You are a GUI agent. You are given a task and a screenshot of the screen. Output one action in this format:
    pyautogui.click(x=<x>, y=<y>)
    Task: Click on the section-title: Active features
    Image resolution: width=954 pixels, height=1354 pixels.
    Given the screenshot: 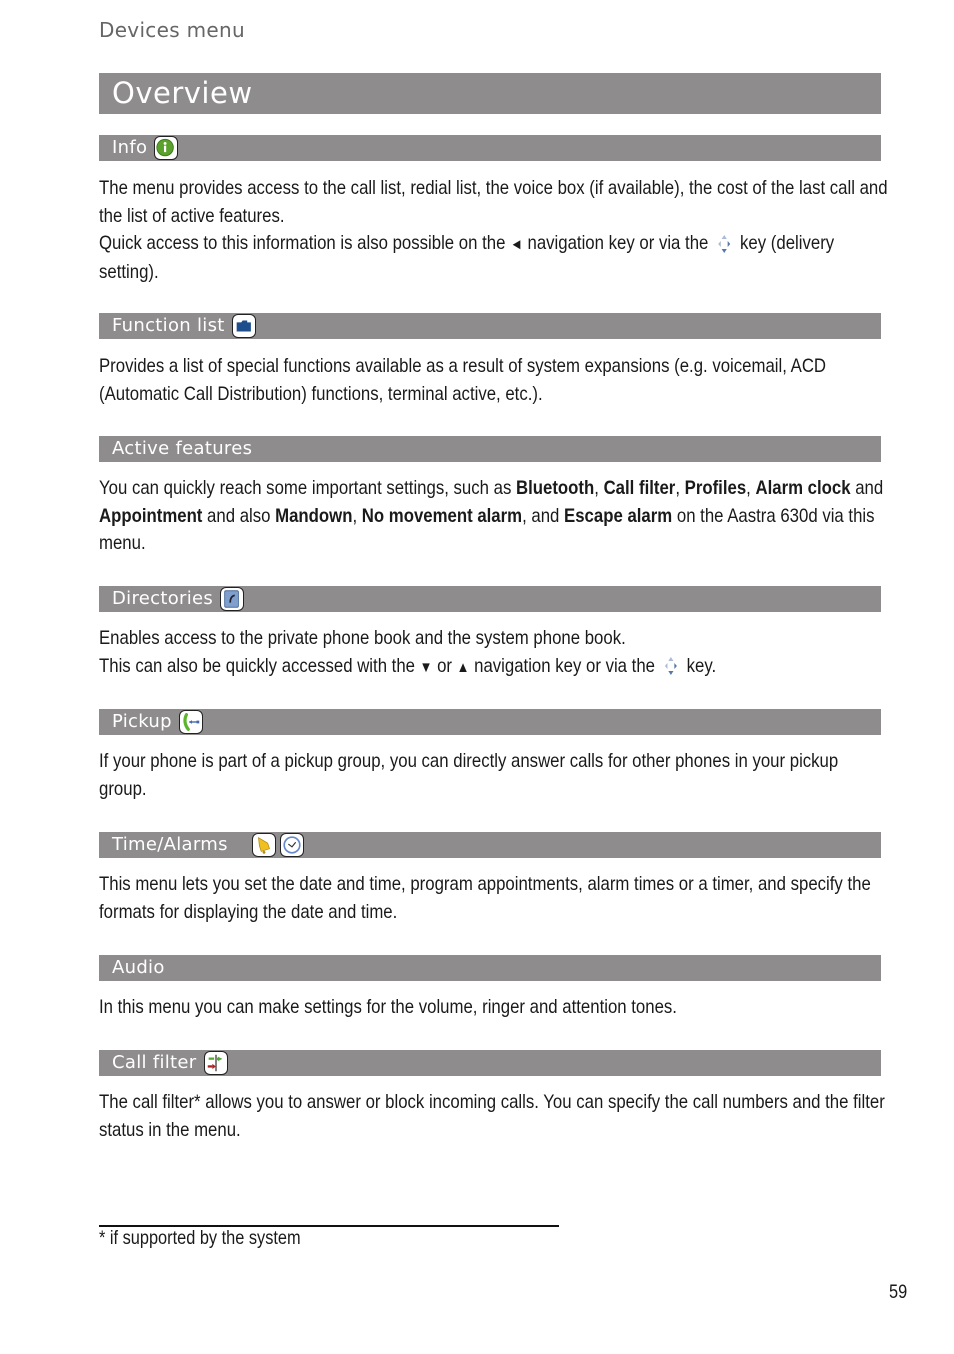 What is the action you would take?
    pyautogui.click(x=182, y=448)
    